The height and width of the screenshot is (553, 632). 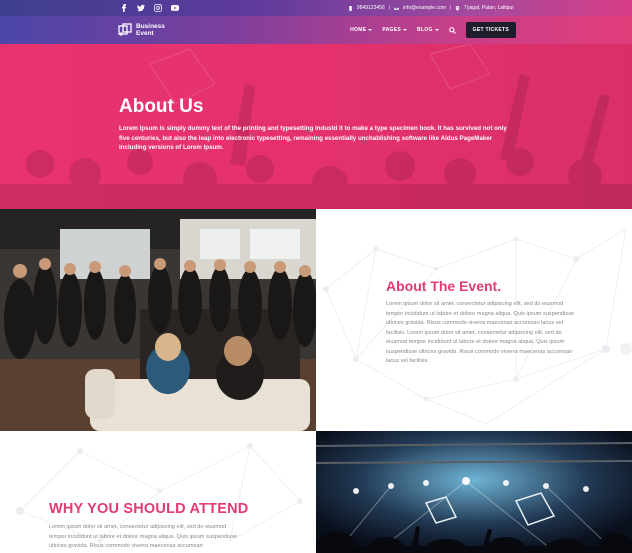 I want to click on business-event-logo-icon, so click(x=125, y=29).